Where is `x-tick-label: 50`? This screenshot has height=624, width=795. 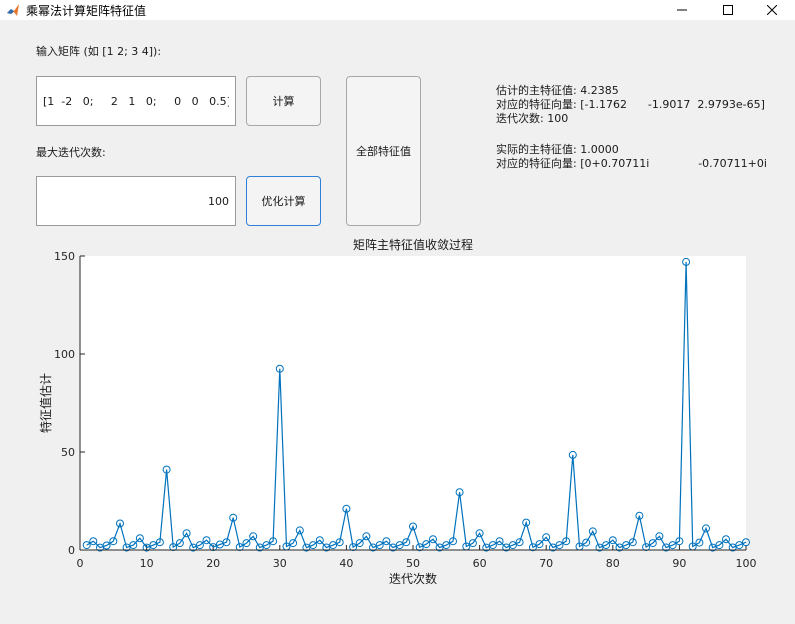
x-tick-label: 50 is located at coordinates (413, 563).